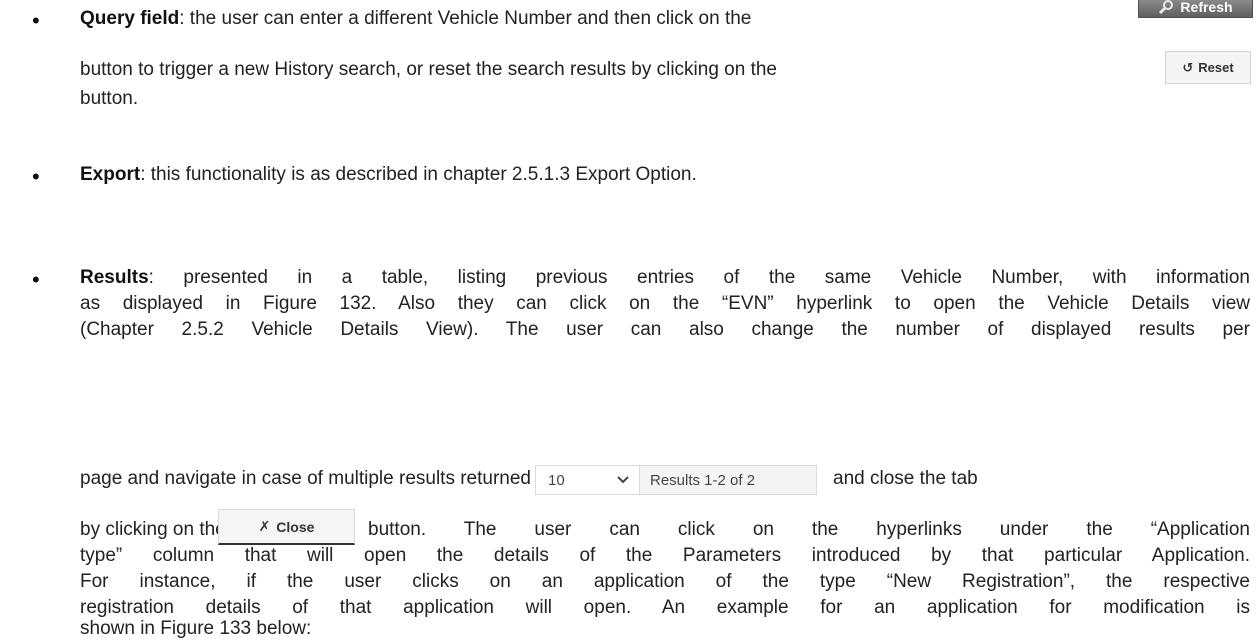  What do you see at coordinates (1206, 7) in the screenshot?
I see `refresh-label: Refresh` at bounding box center [1206, 7].